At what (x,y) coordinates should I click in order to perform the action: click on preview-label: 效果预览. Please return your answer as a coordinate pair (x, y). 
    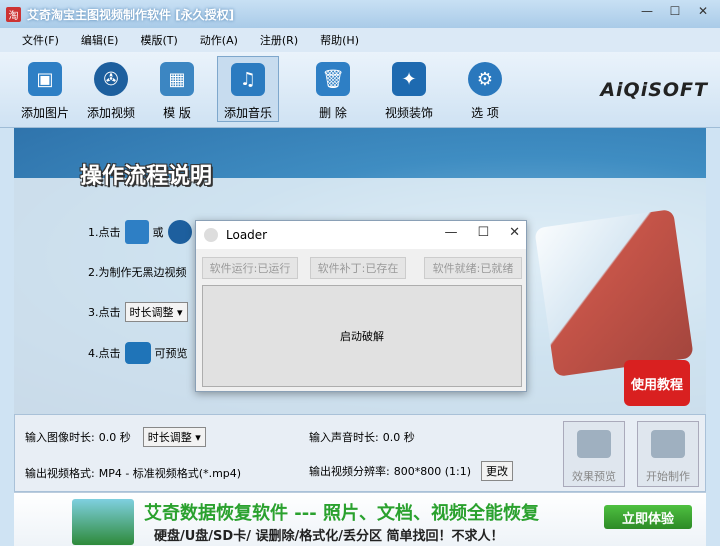
    Looking at the image, I should click on (594, 476).